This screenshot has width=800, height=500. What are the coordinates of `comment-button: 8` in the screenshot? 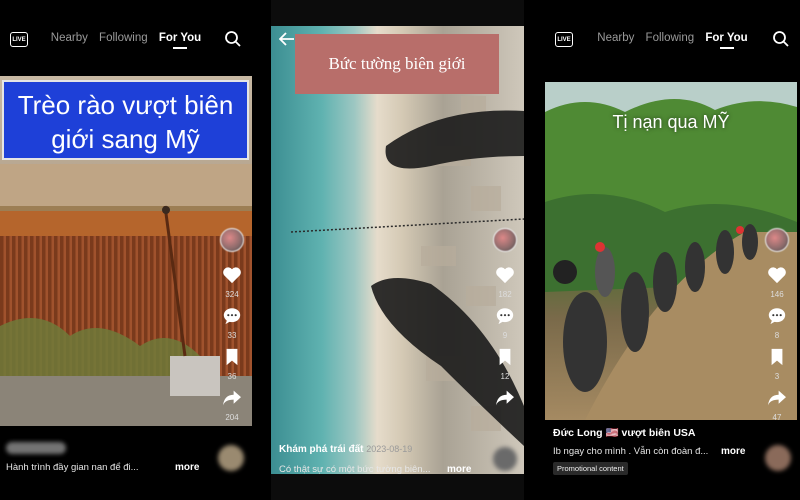 It's located at (777, 323).